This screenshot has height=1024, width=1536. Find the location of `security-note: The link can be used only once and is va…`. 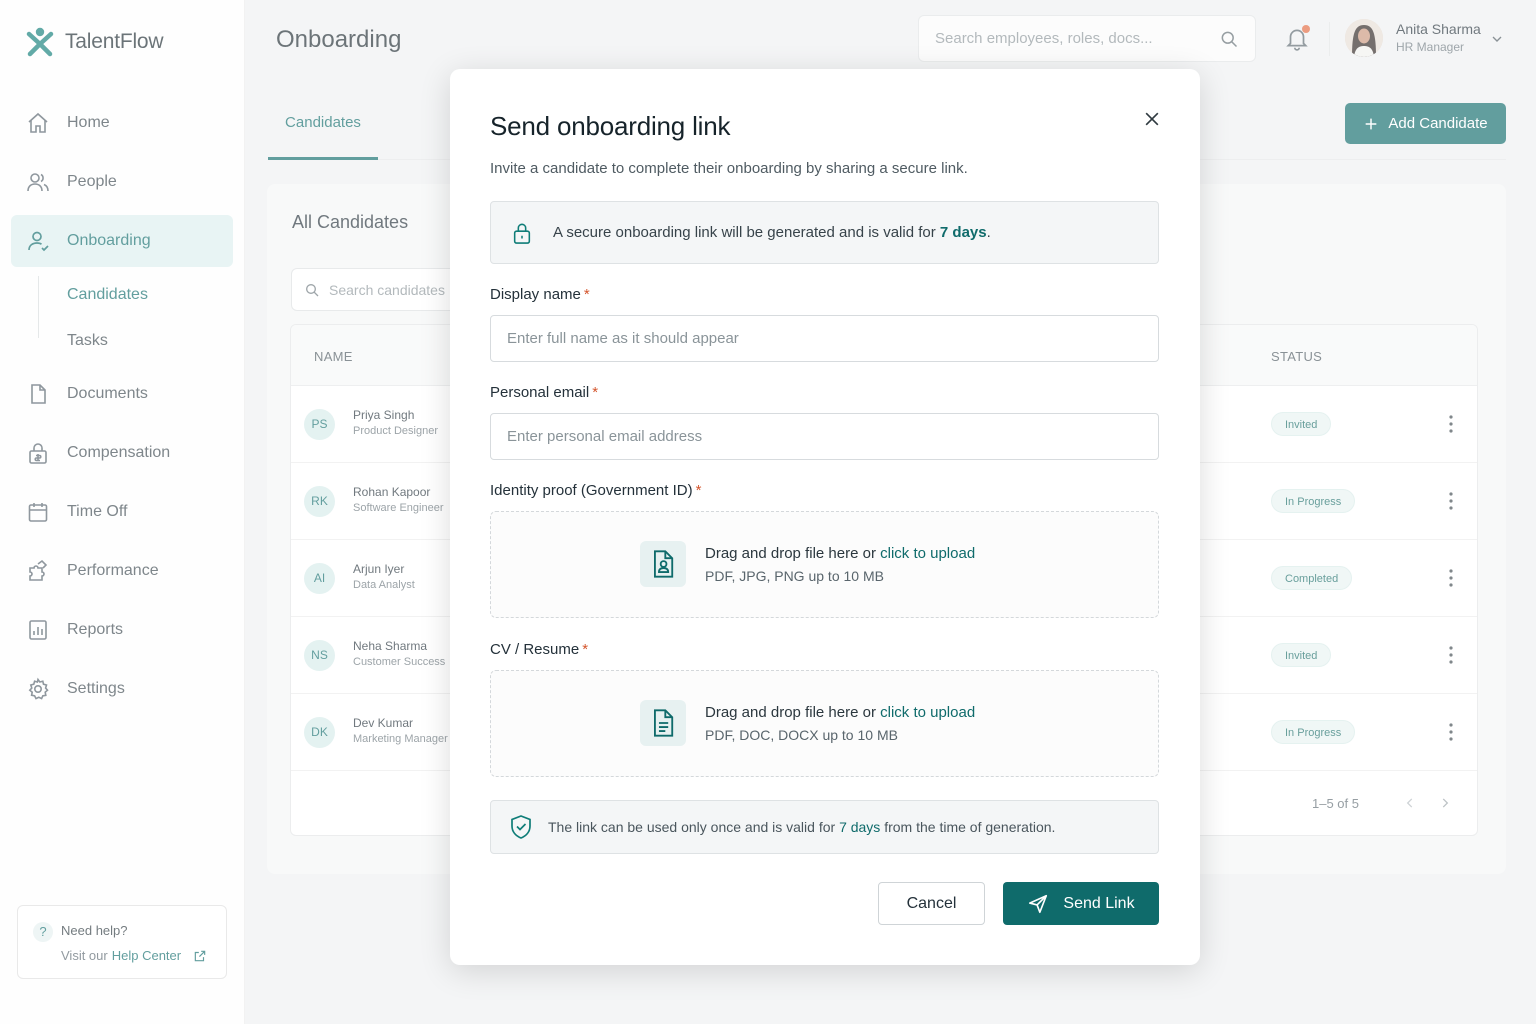

security-note: The link can be used only once and is va… is located at coordinates (824, 827).